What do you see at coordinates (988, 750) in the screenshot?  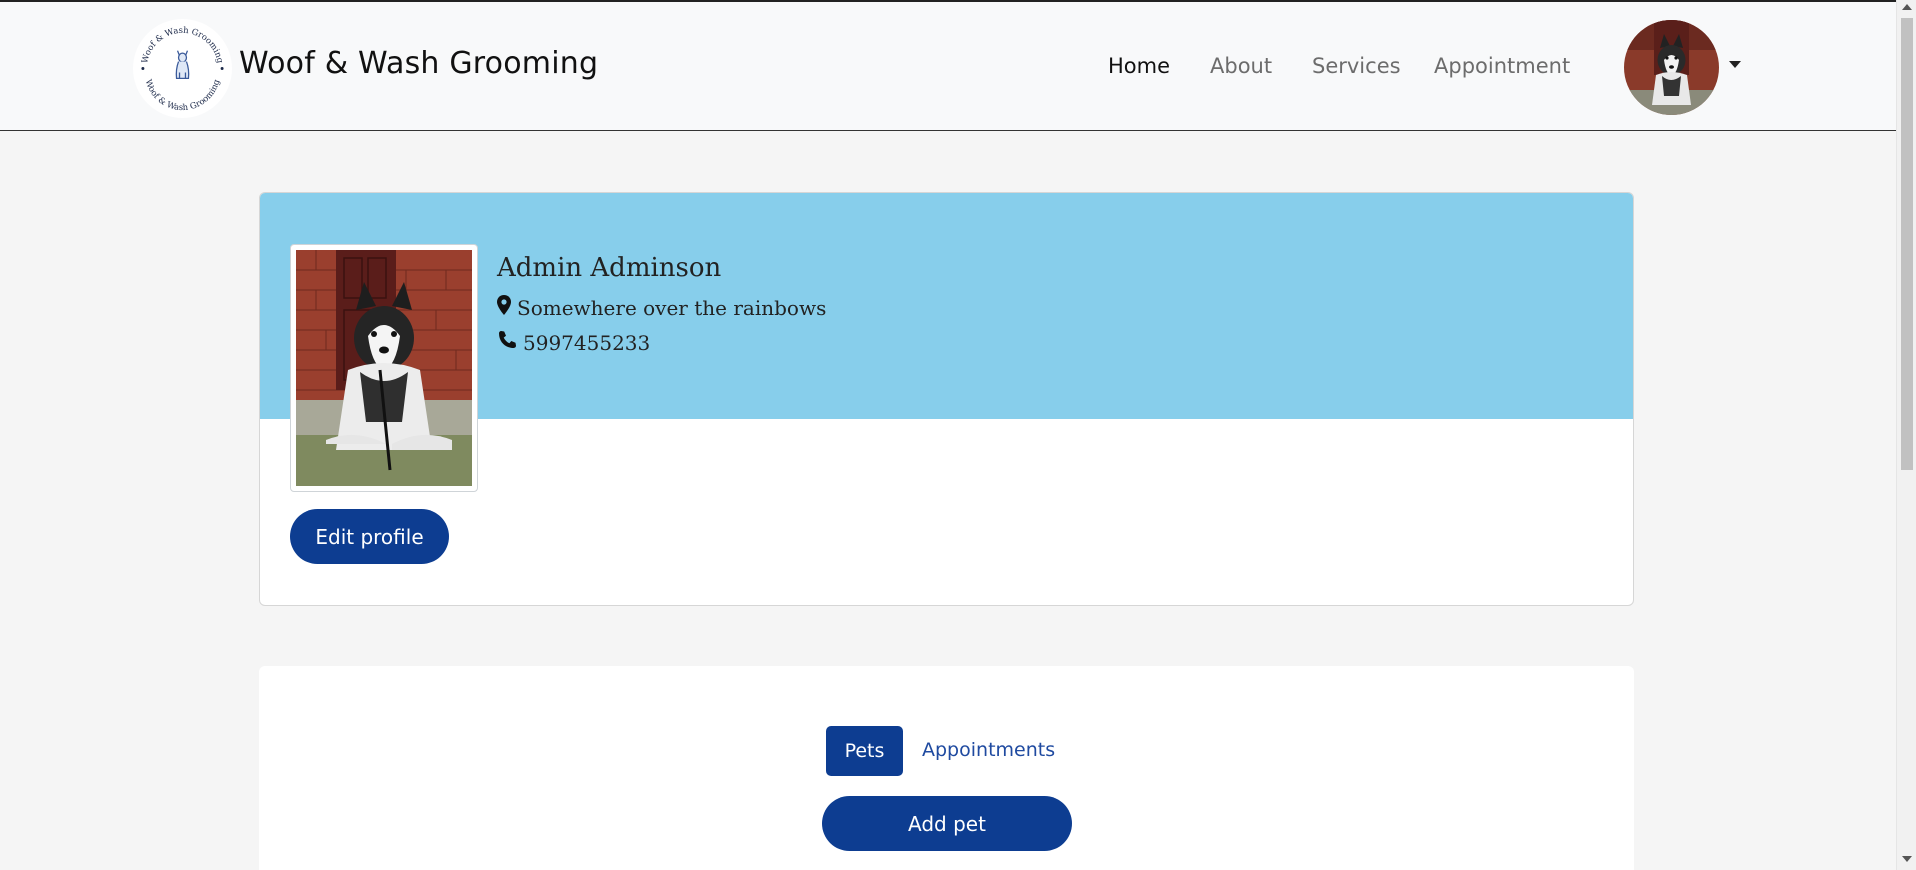 I see `tab-appointments: Appointments` at bounding box center [988, 750].